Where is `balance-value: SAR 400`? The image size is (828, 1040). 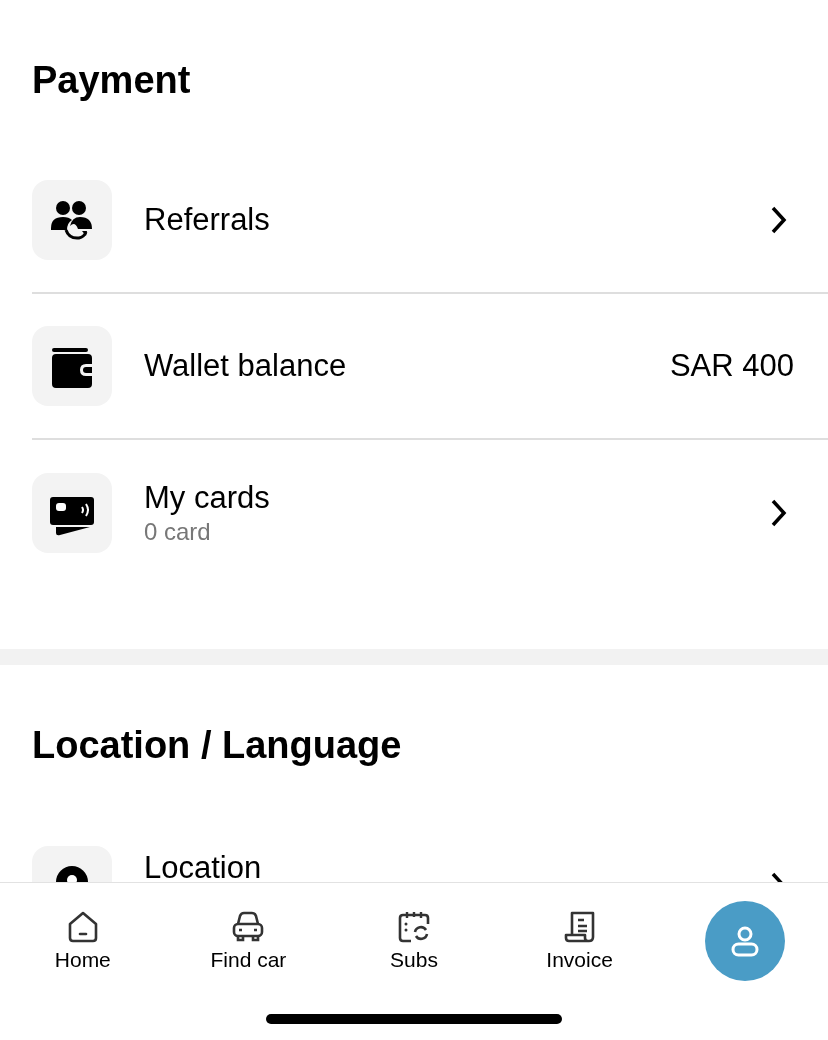 balance-value: SAR 400 is located at coordinates (731, 366).